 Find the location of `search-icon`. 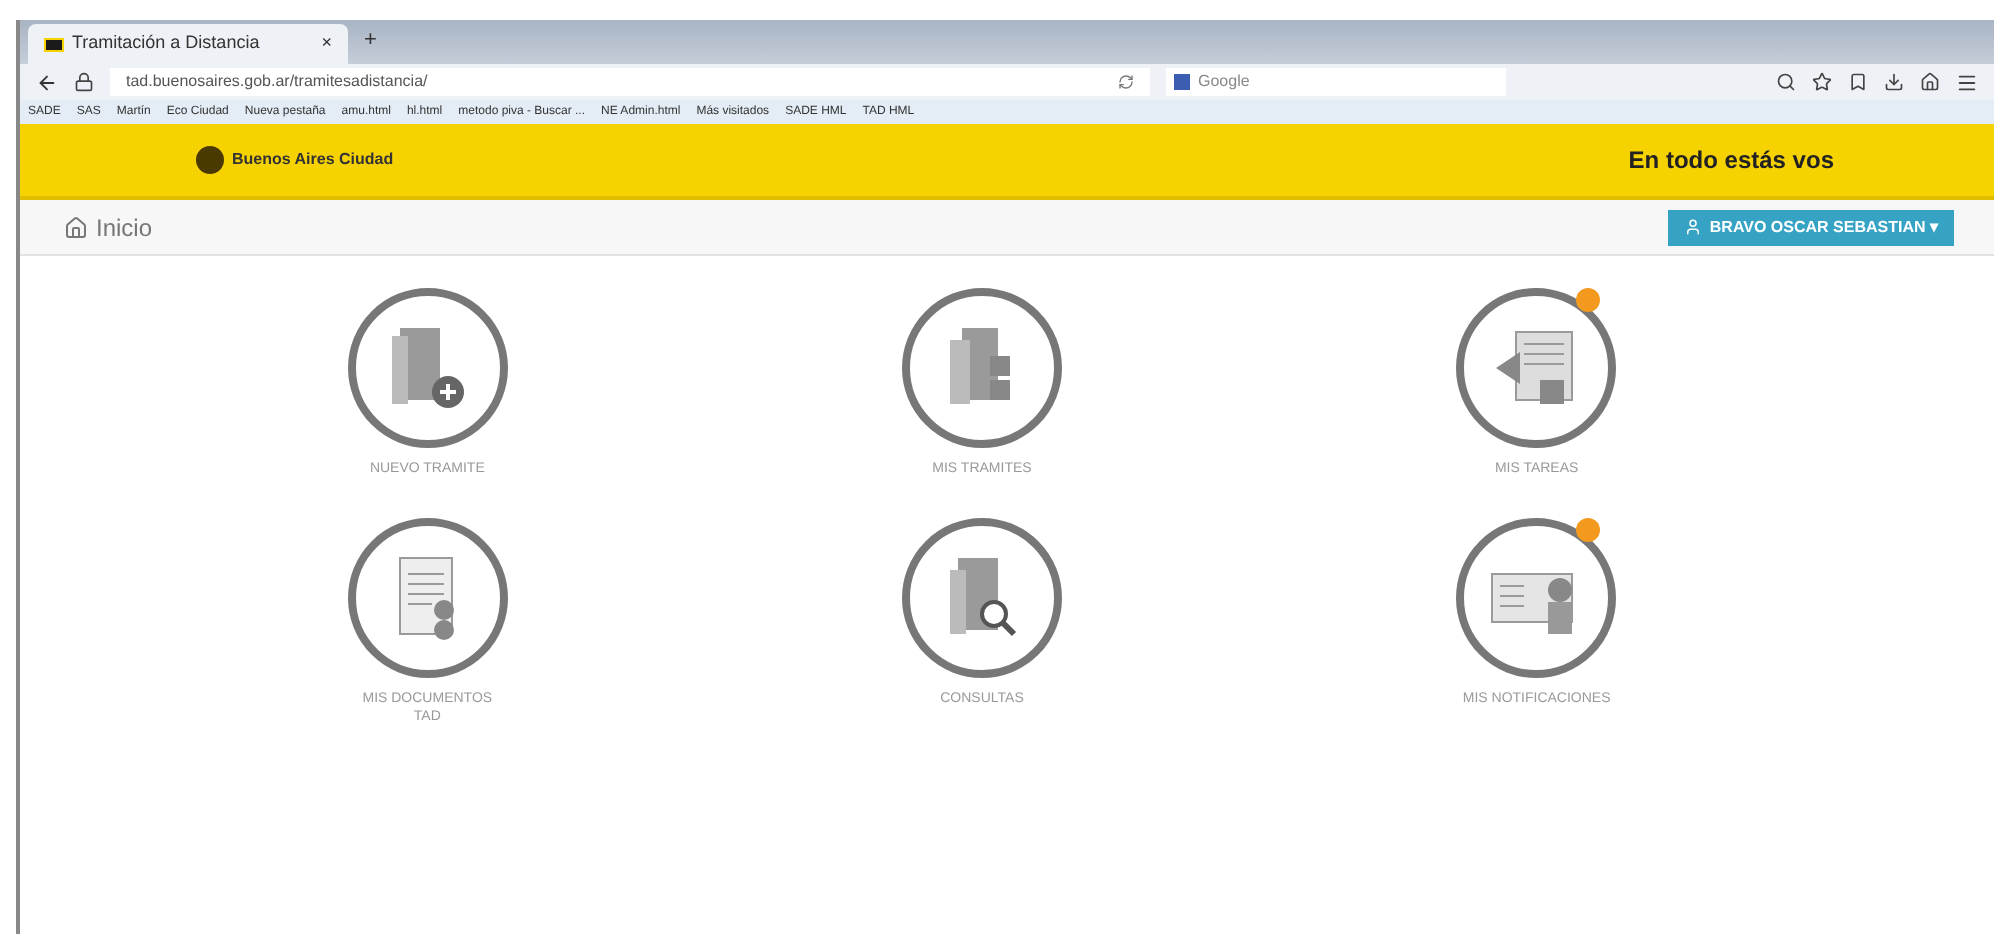

search-icon is located at coordinates (1786, 82).